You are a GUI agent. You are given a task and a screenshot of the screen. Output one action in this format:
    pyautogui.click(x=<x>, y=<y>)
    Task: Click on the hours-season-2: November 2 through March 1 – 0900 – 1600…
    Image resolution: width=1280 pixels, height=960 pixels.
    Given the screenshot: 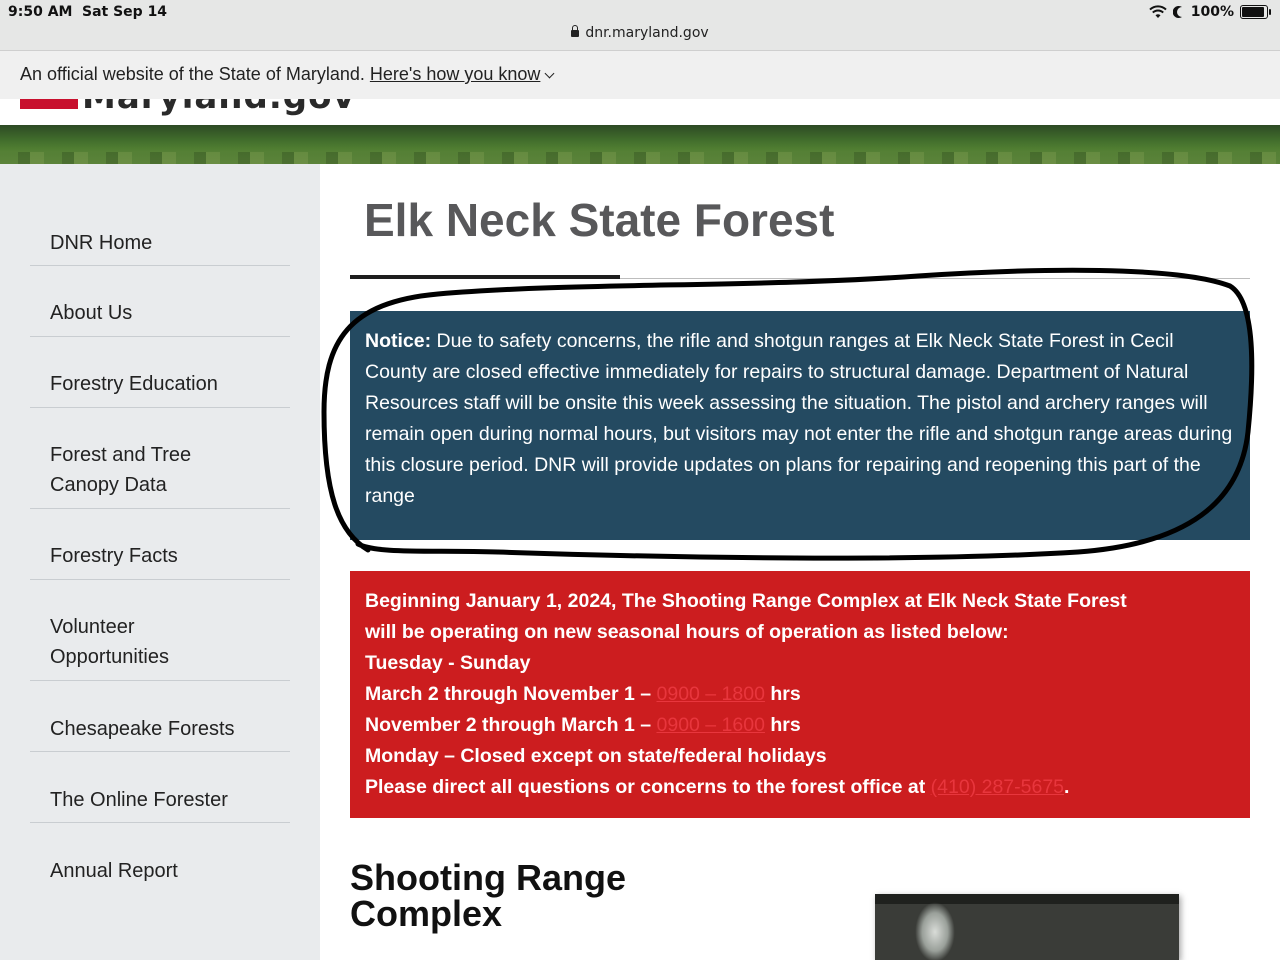 What is the action you would take?
    pyautogui.click(x=801, y=725)
    